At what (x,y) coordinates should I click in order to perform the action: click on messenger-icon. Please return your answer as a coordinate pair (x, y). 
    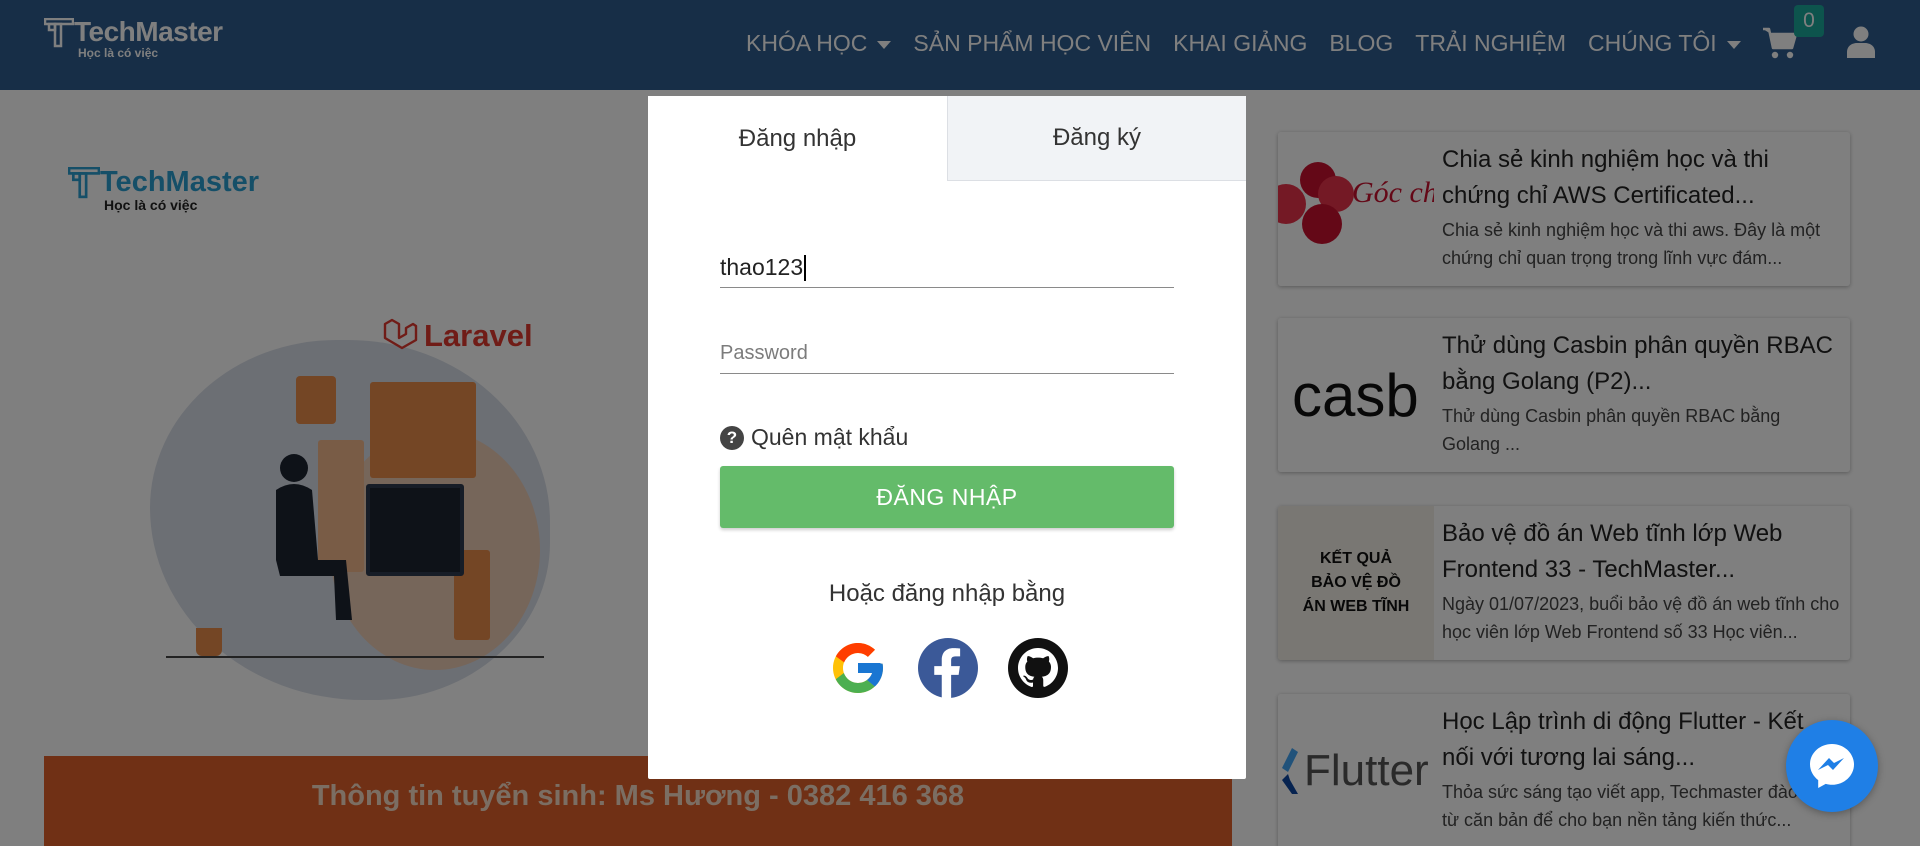
    Looking at the image, I should click on (1832, 766).